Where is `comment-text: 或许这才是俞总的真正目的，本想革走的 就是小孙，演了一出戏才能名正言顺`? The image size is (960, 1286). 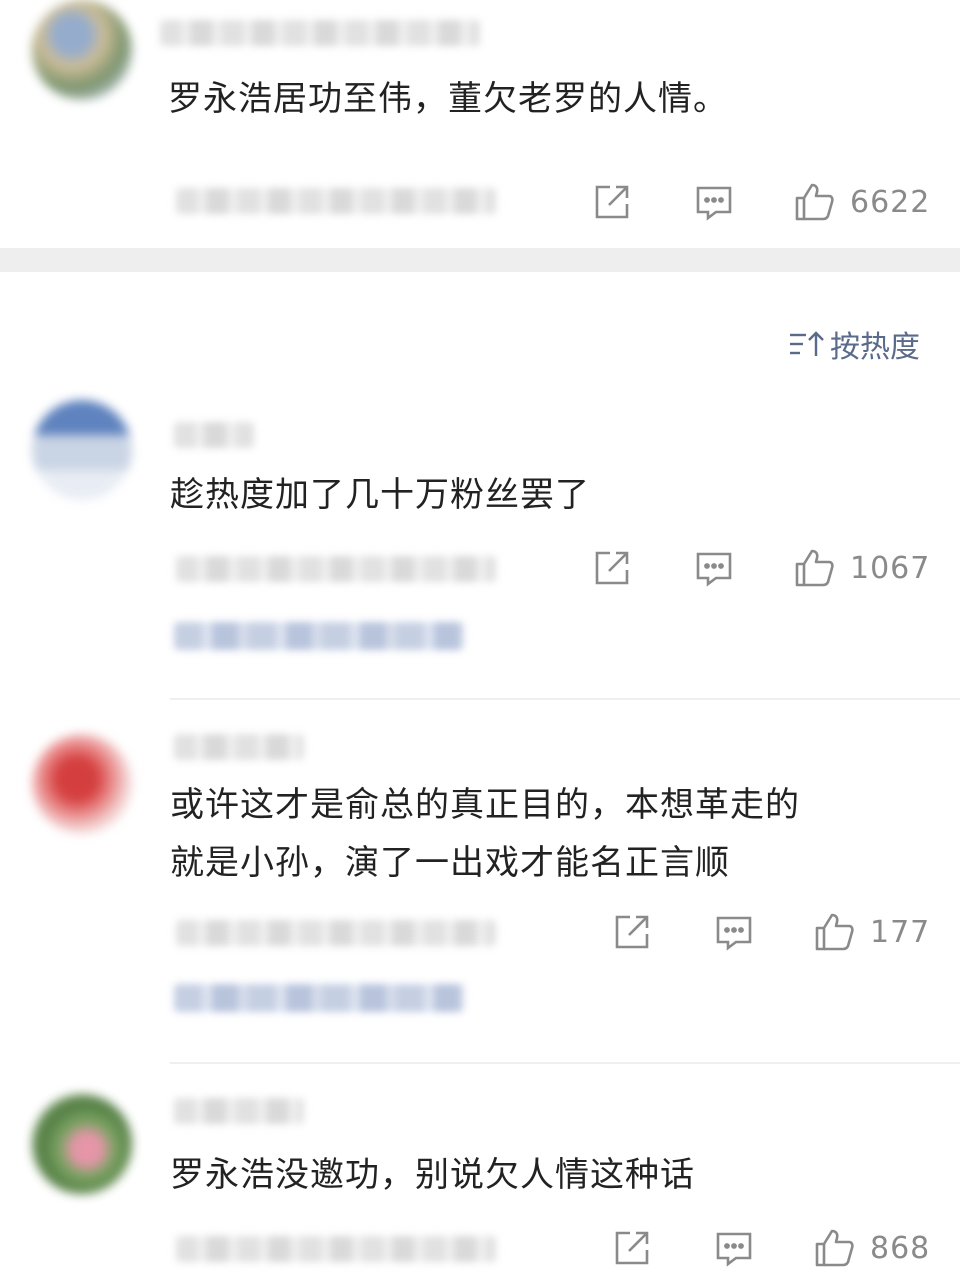
comment-text: 或许这才是俞总的真正目的，本想革走的 就是小孙，演了一出戏才能名正言顺 is located at coordinates (485, 834).